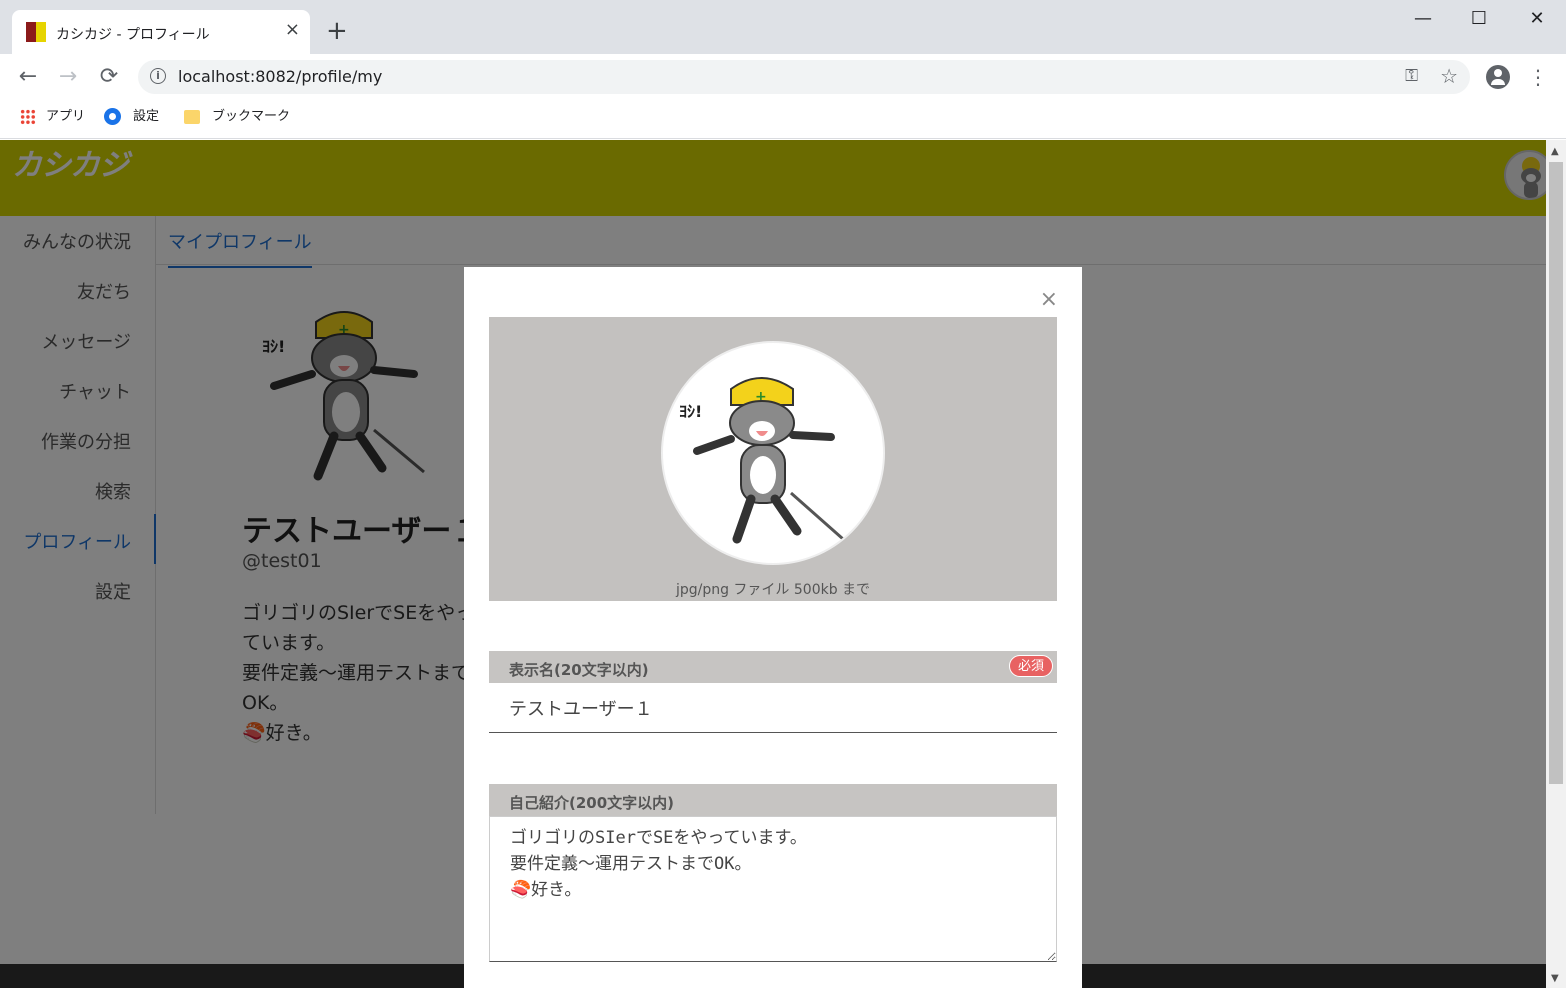 Image resolution: width=1566 pixels, height=988 pixels. What do you see at coordinates (773, 667) in the screenshot?
I see `display-name-label: 表示名(20文字以内) 必須` at bounding box center [773, 667].